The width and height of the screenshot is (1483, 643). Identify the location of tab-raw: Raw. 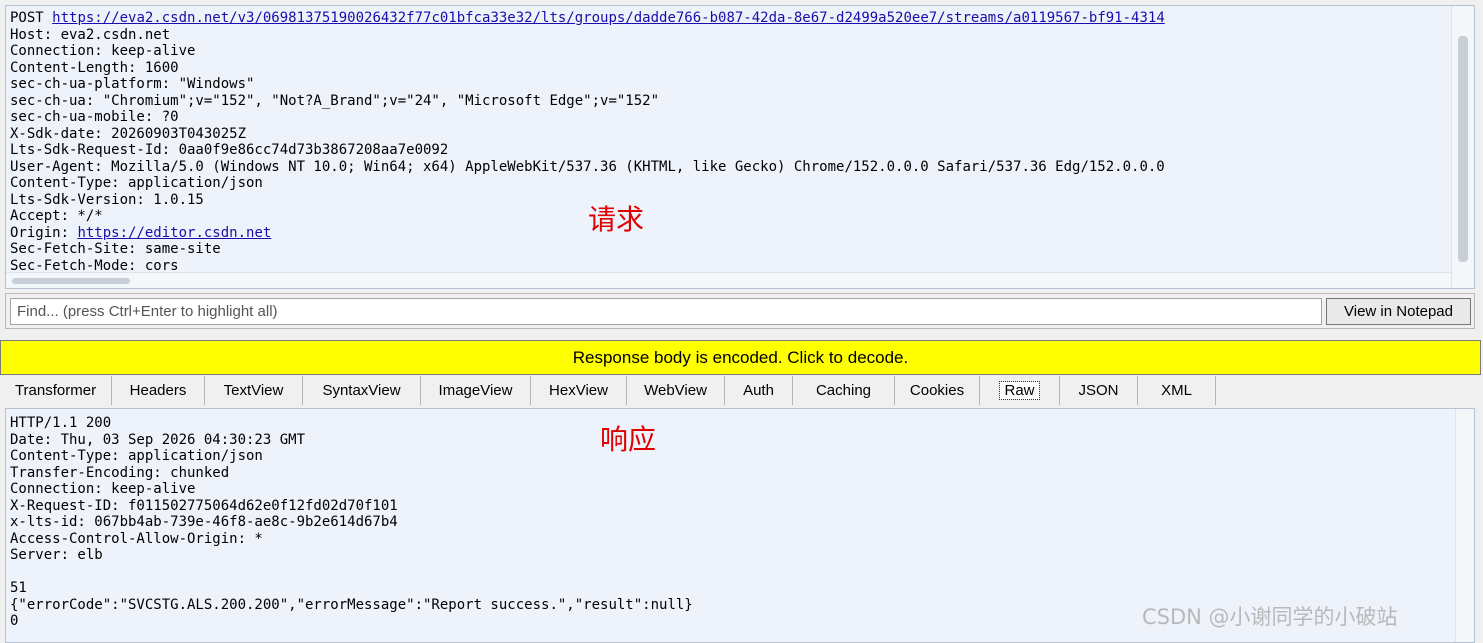
(1020, 390).